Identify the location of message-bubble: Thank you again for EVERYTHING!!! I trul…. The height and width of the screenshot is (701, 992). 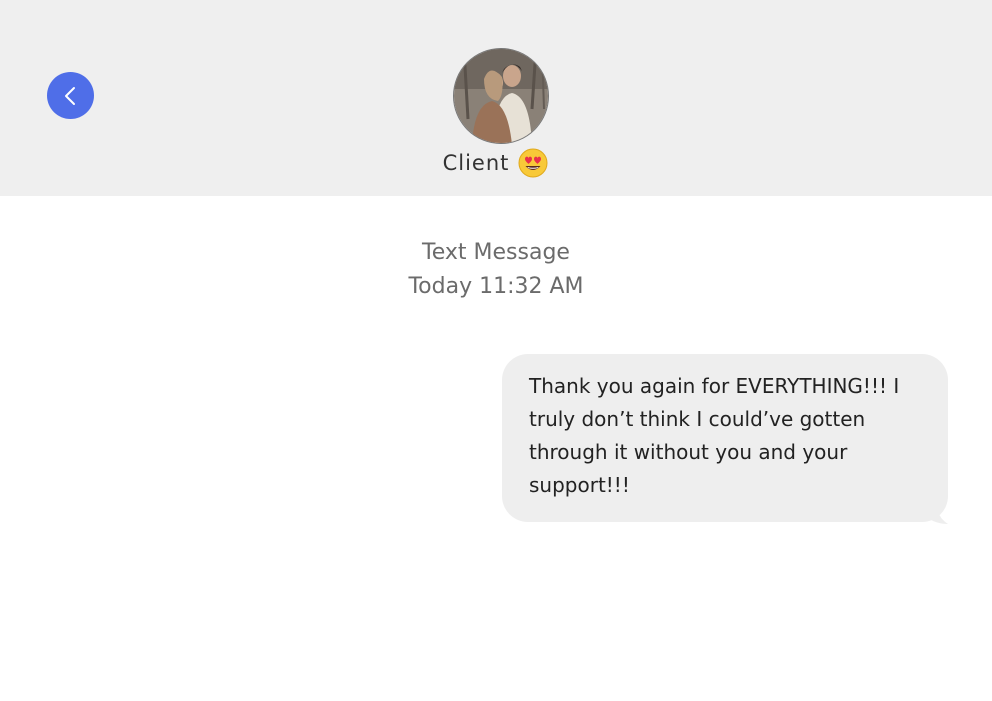
(725, 438).